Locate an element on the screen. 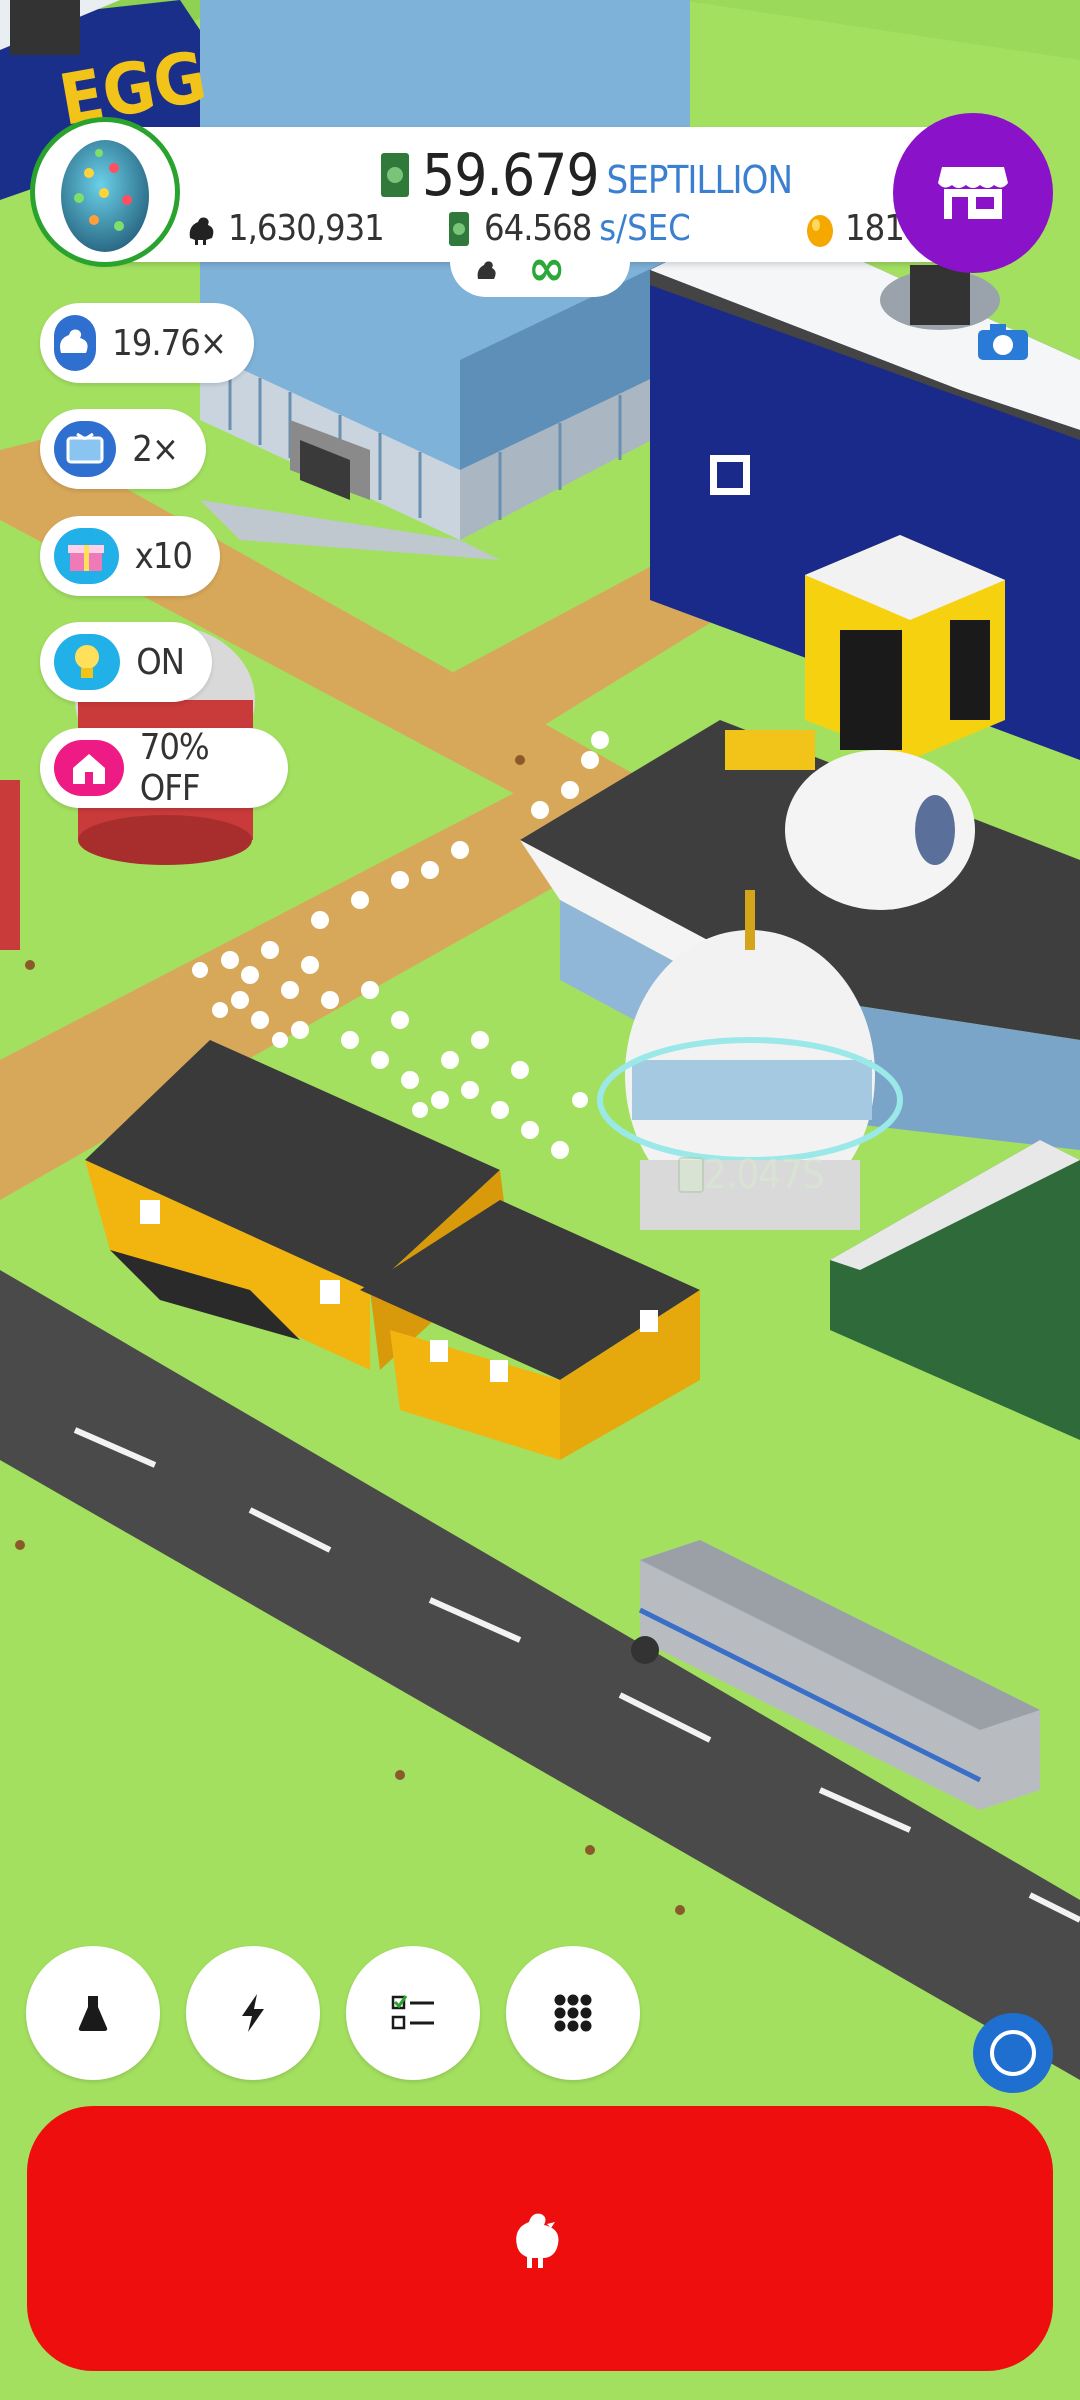 The height and width of the screenshot is (2400, 1080). earn-rate-value: 64.568 is located at coordinates (538, 228).